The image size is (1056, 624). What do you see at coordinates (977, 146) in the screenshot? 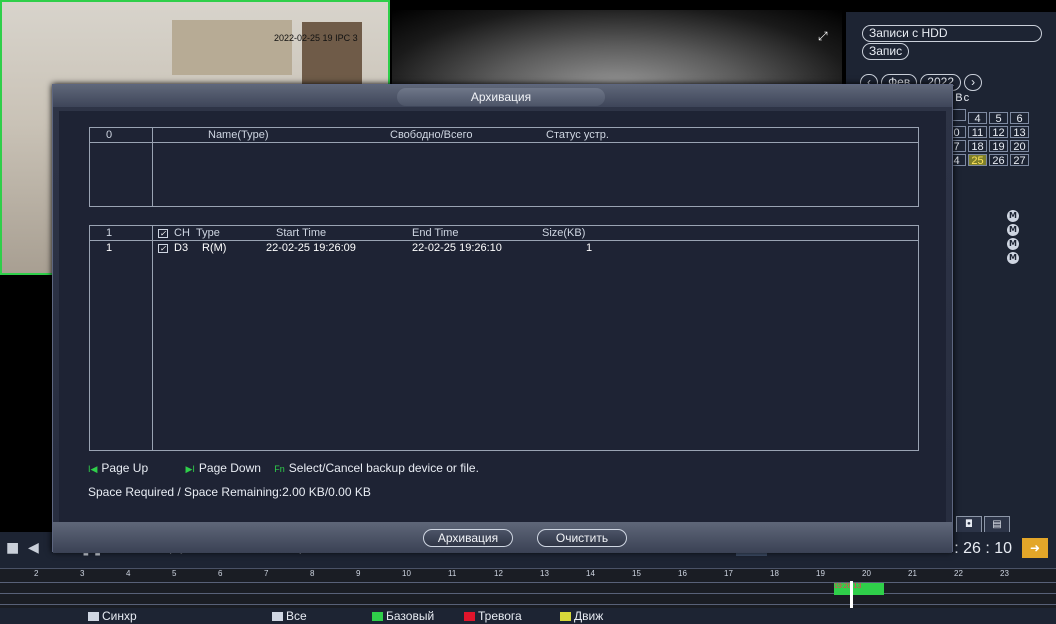
I see `calendar-day: 18` at bounding box center [977, 146].